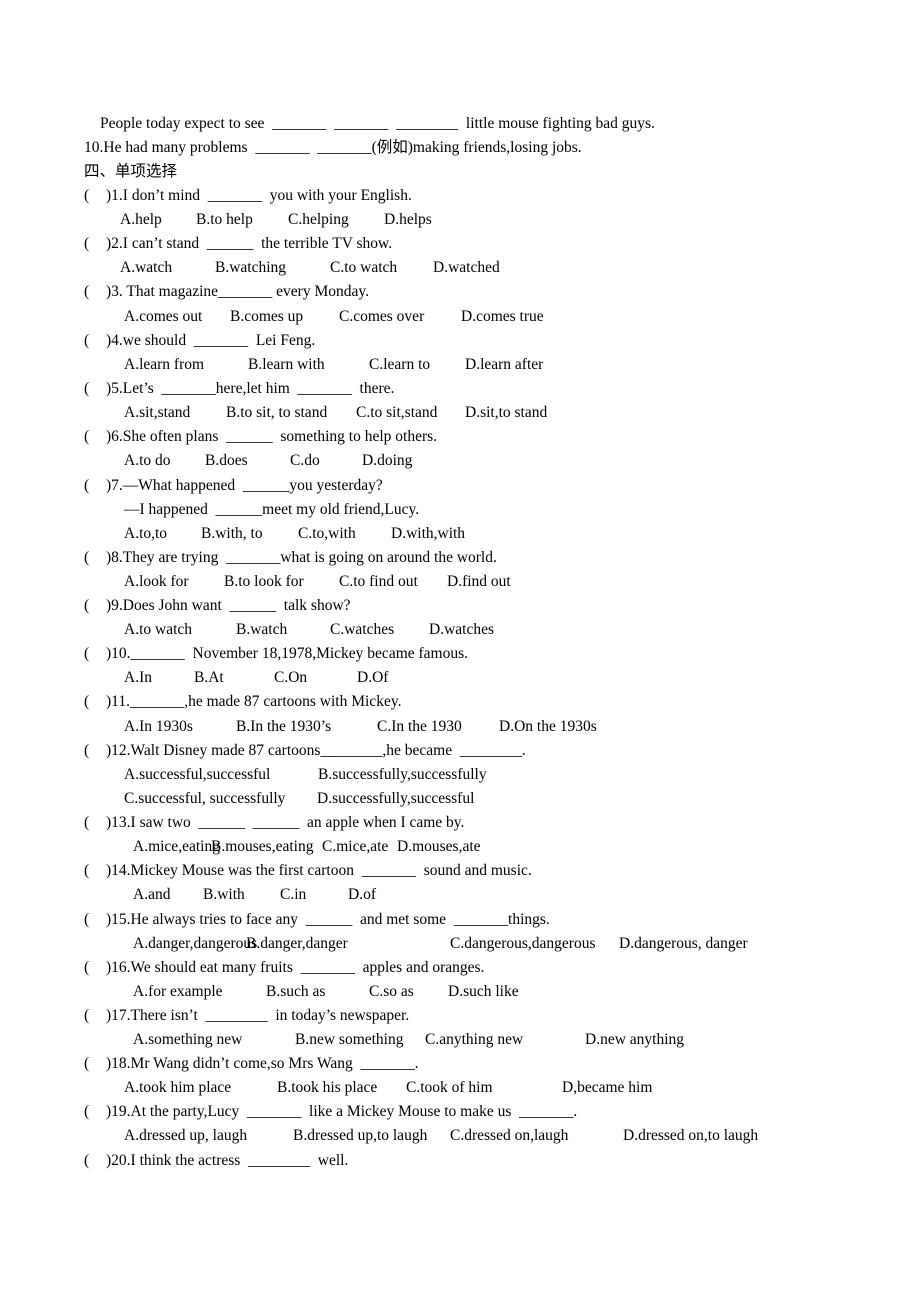 This screenshot has width=920, height=1302. Describe the element at coordinates (439, 846) in the screenshot. I see `option-d: D.mouses,ate` at that location.